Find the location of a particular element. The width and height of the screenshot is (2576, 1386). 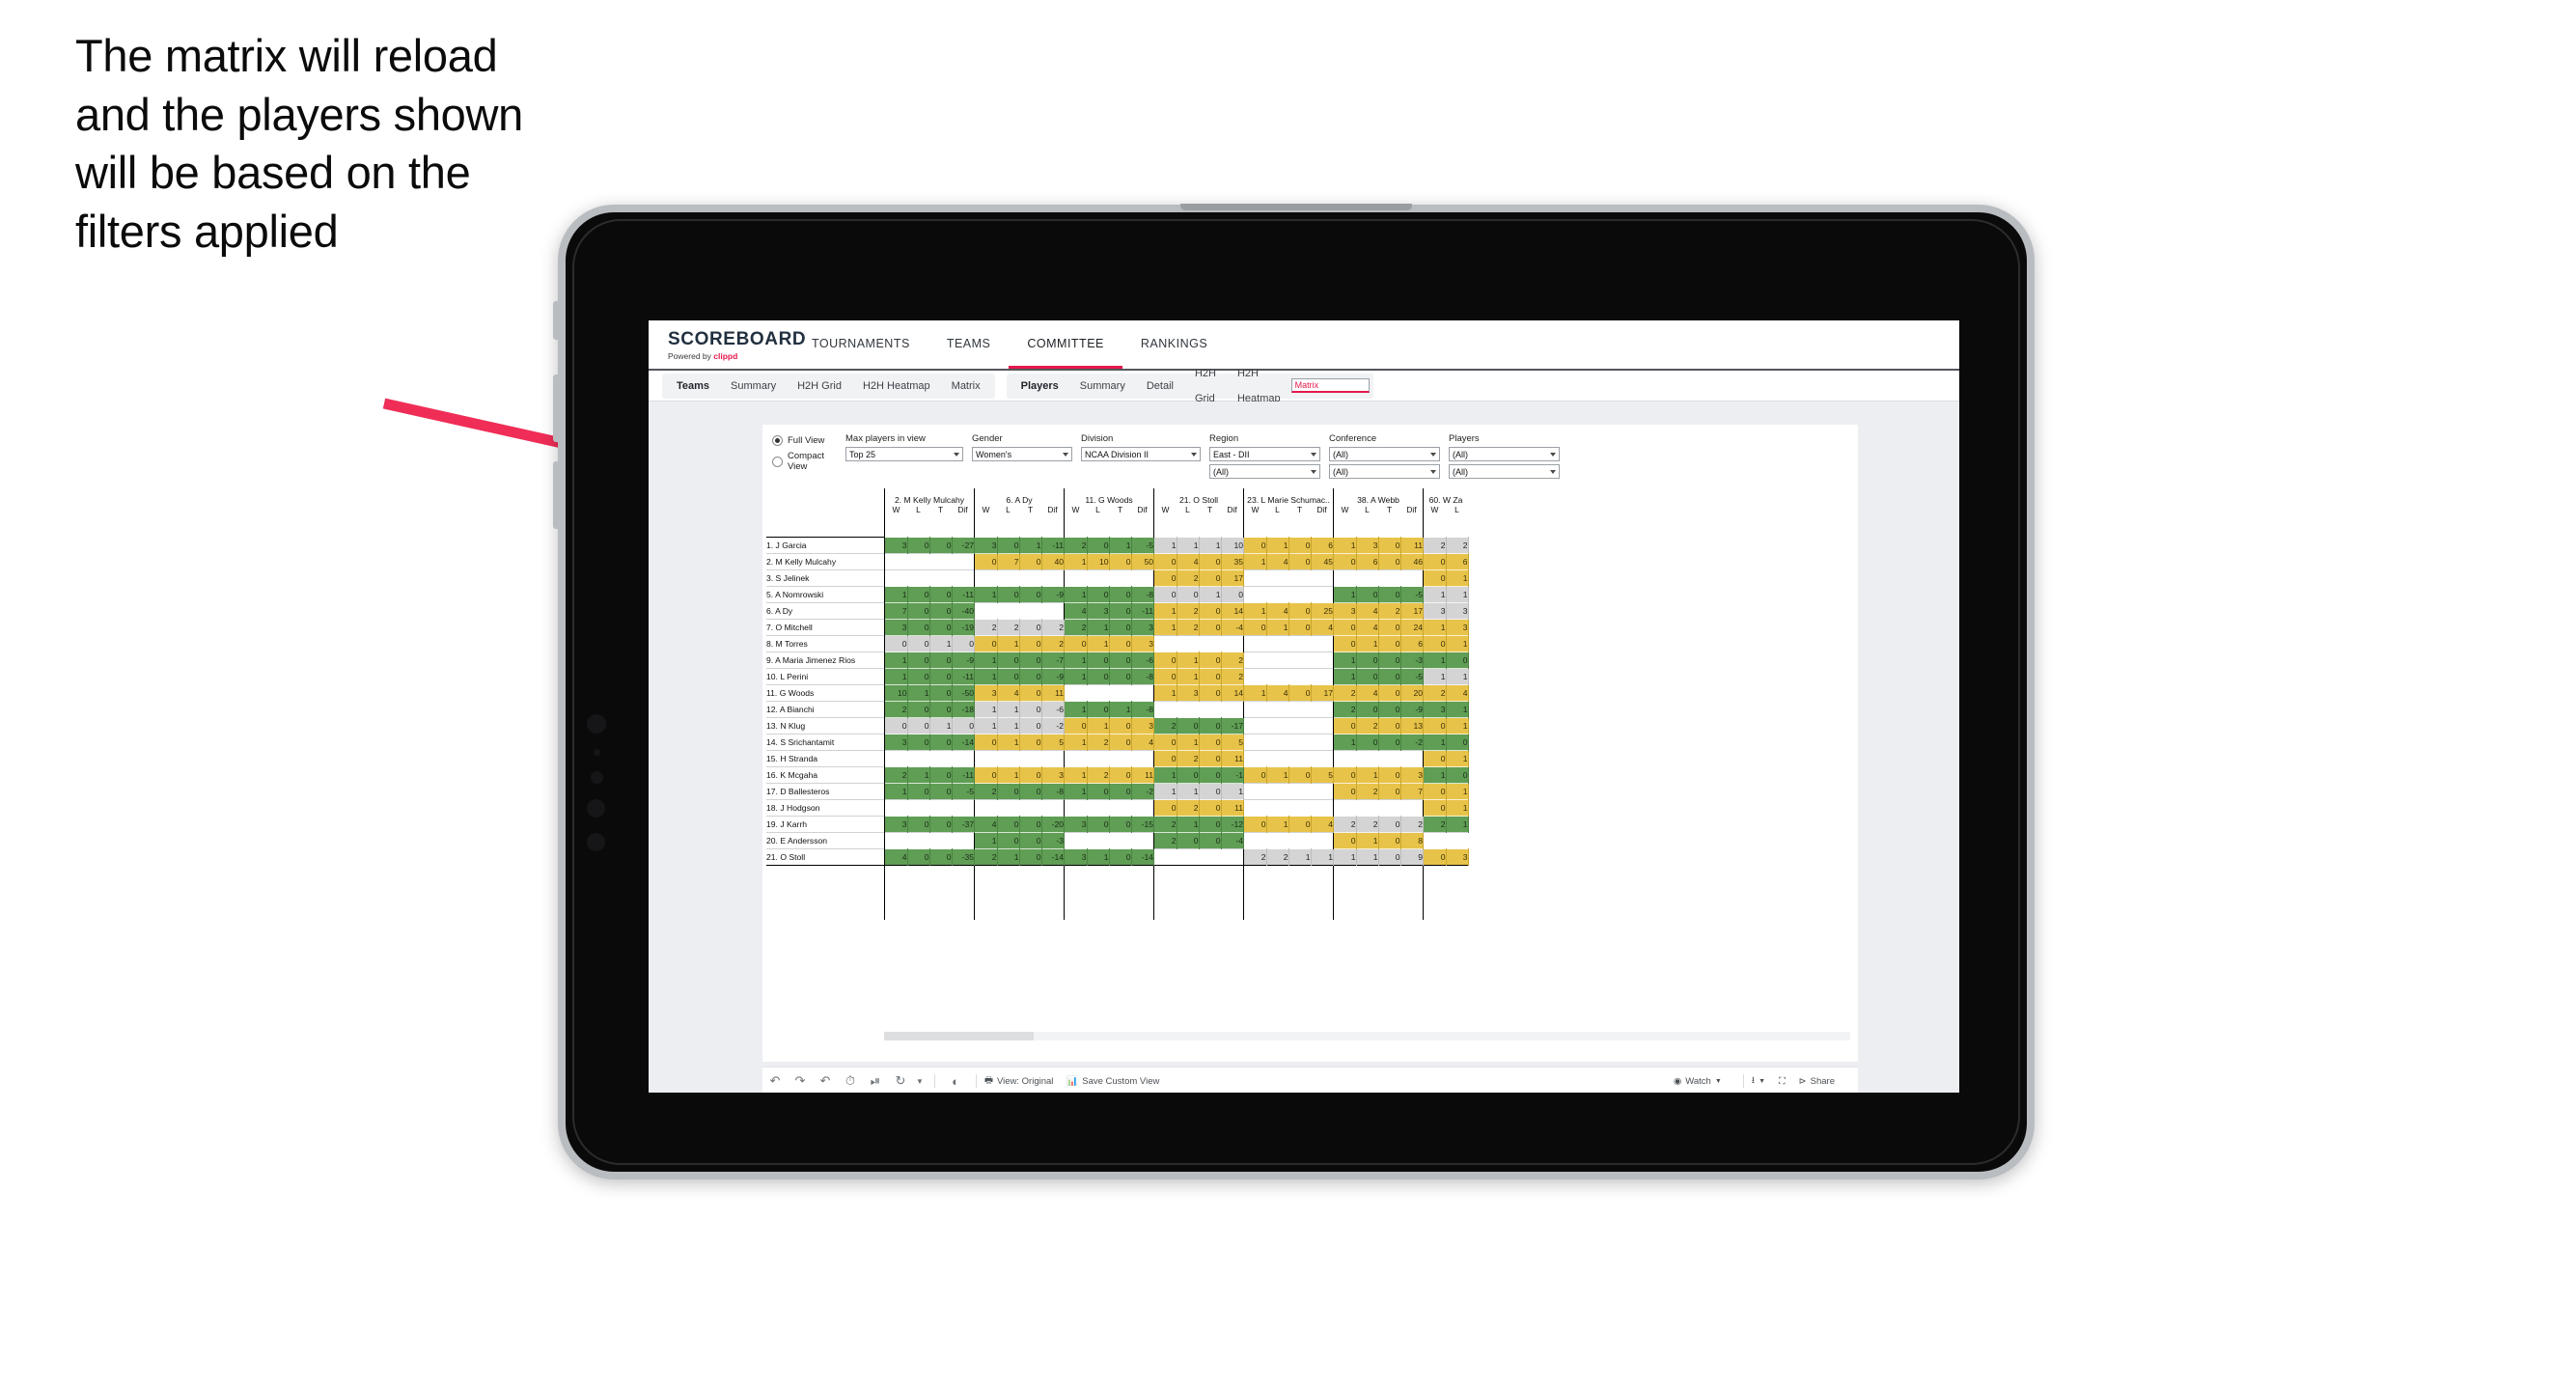

matrix-cell: -4 is located at coordinates (1232, 627).